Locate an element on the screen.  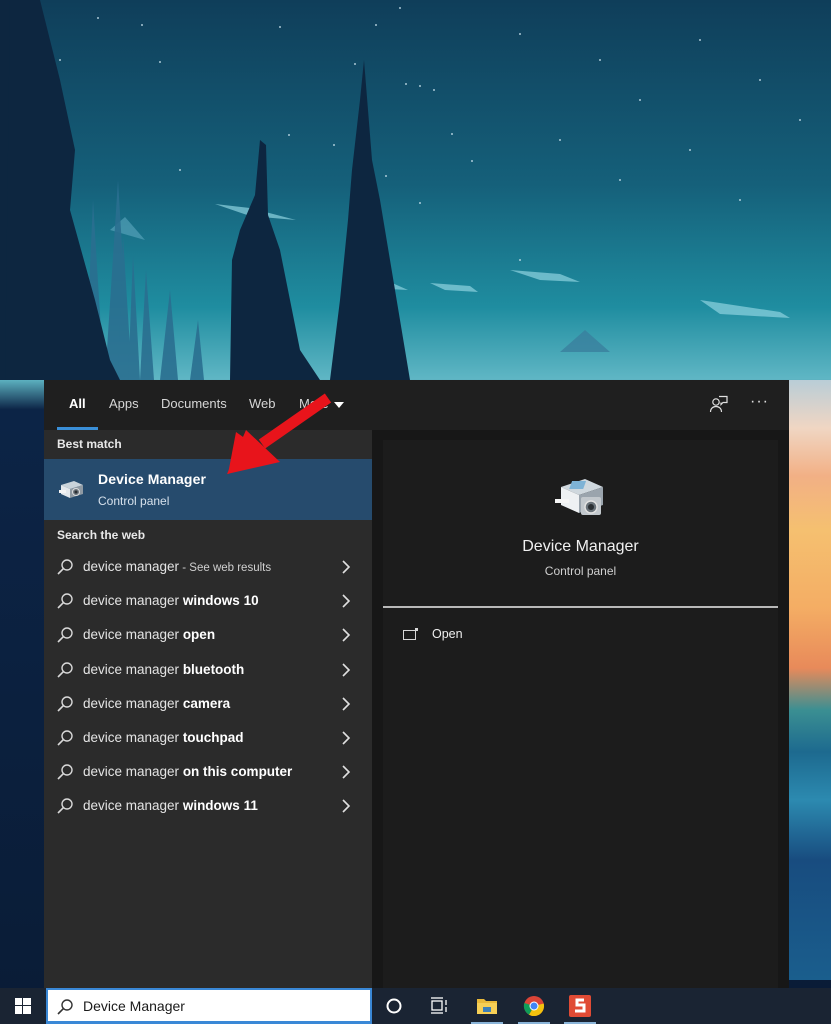
open-window-icon is located at coordinates (410, 634).